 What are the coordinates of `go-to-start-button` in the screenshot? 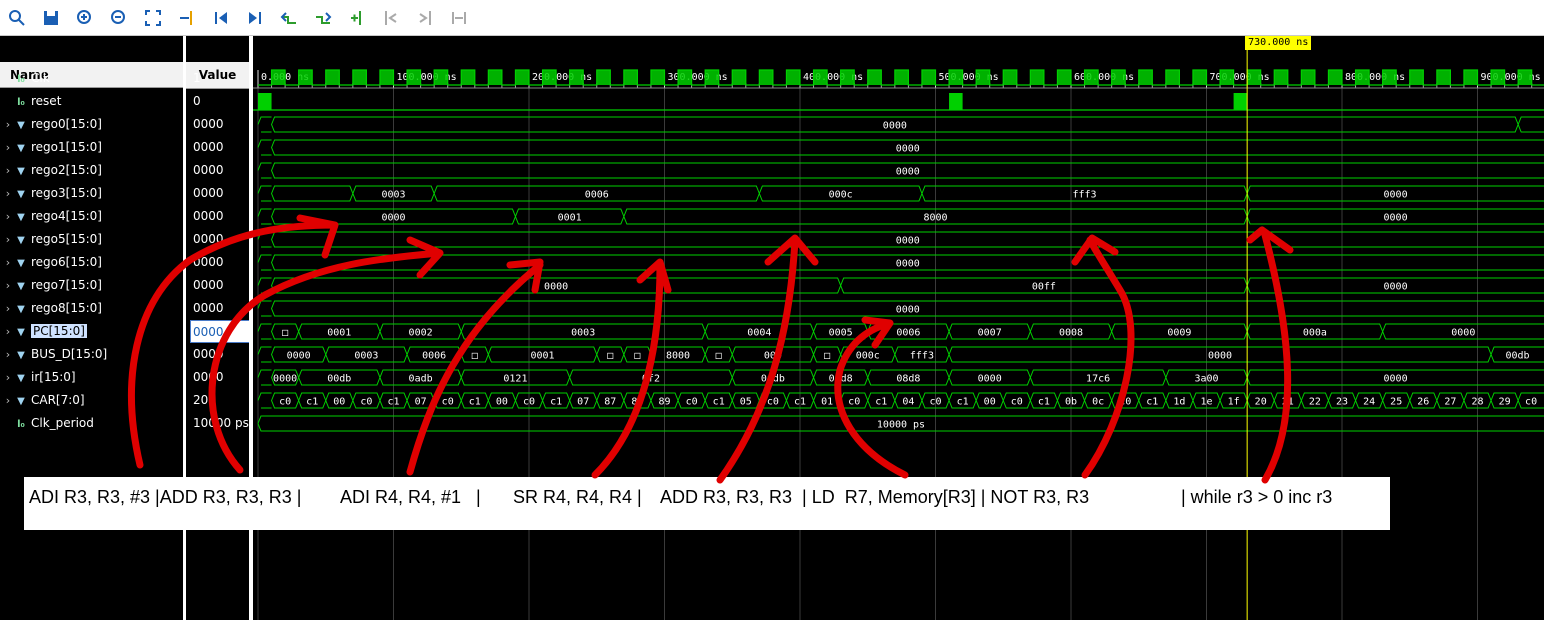 It's located at (221, 17).